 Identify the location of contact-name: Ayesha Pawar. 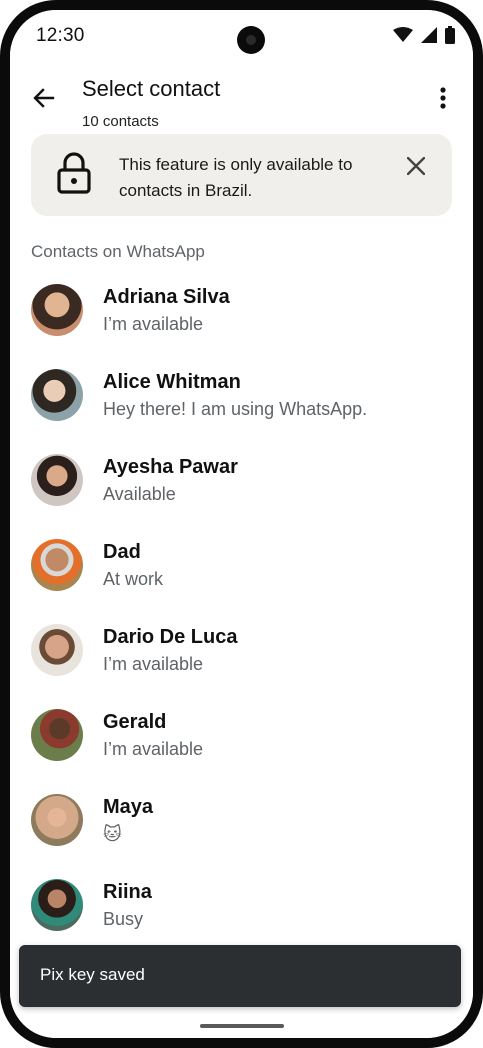
(170, 467).